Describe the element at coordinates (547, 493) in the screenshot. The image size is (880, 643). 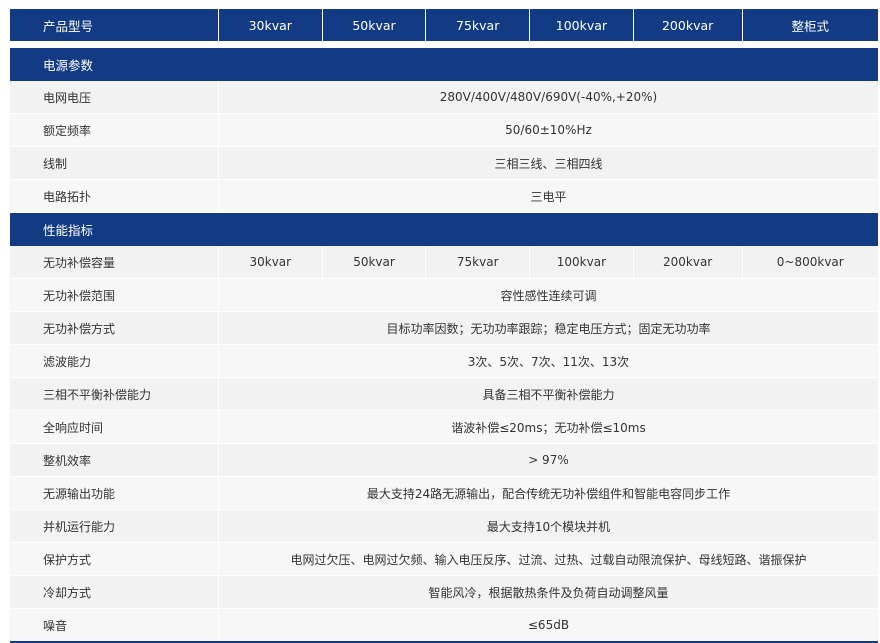
I see `row-value: 最大支持24路无源输出，配合传统无功补偿组件和智能电容同步工作` at that location.